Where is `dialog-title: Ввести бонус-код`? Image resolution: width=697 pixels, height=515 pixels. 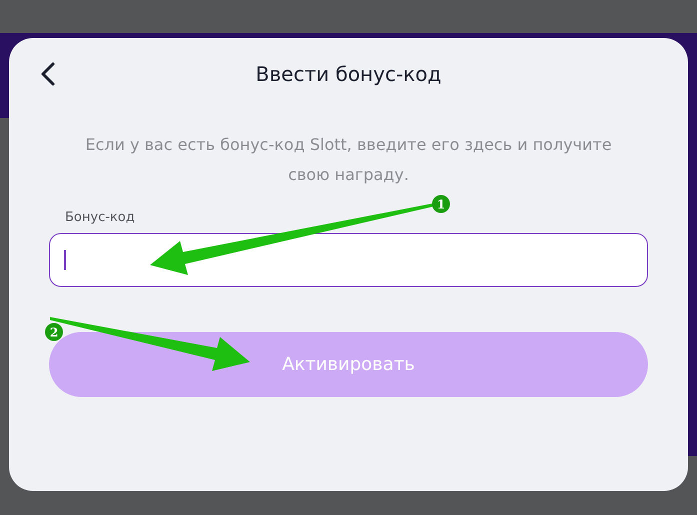 dialog-title: Ввести бонус-код is located at coordinates (349, 74).